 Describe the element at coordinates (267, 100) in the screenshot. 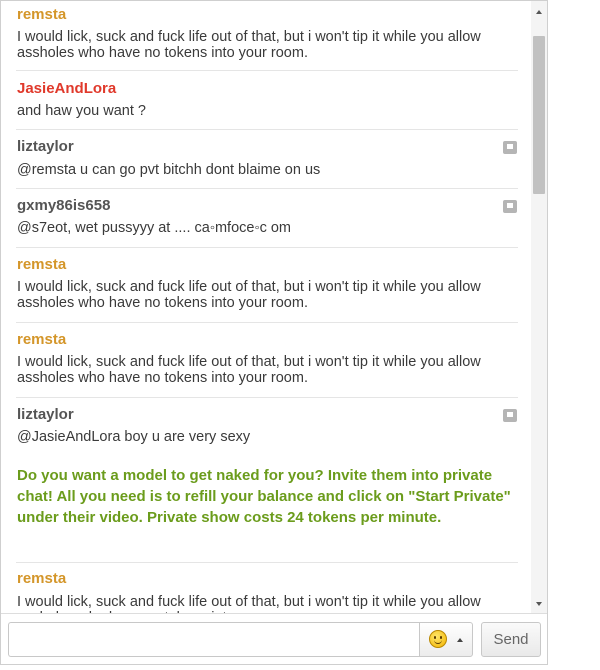

I see `chat-message: JasieAndLora and haw you want ?` at that location.